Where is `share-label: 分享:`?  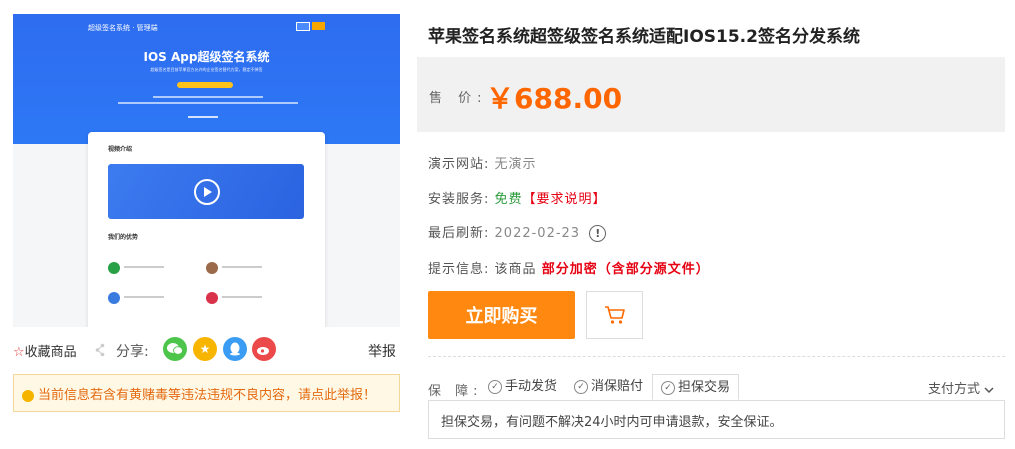
share-label: 分享: is located at coordinates (132, 352).